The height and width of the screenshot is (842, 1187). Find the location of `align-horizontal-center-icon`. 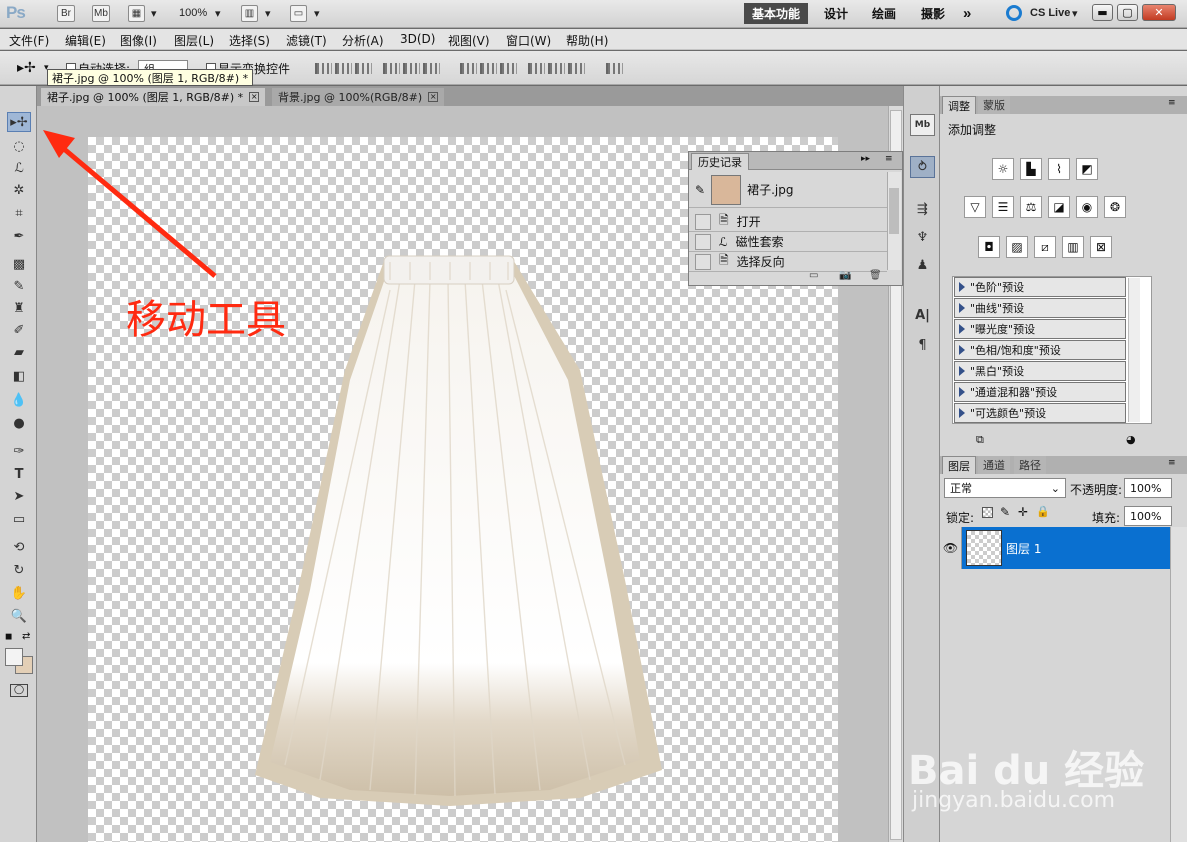

align-horizontal-center-icon is located at coordinates (411, 68).